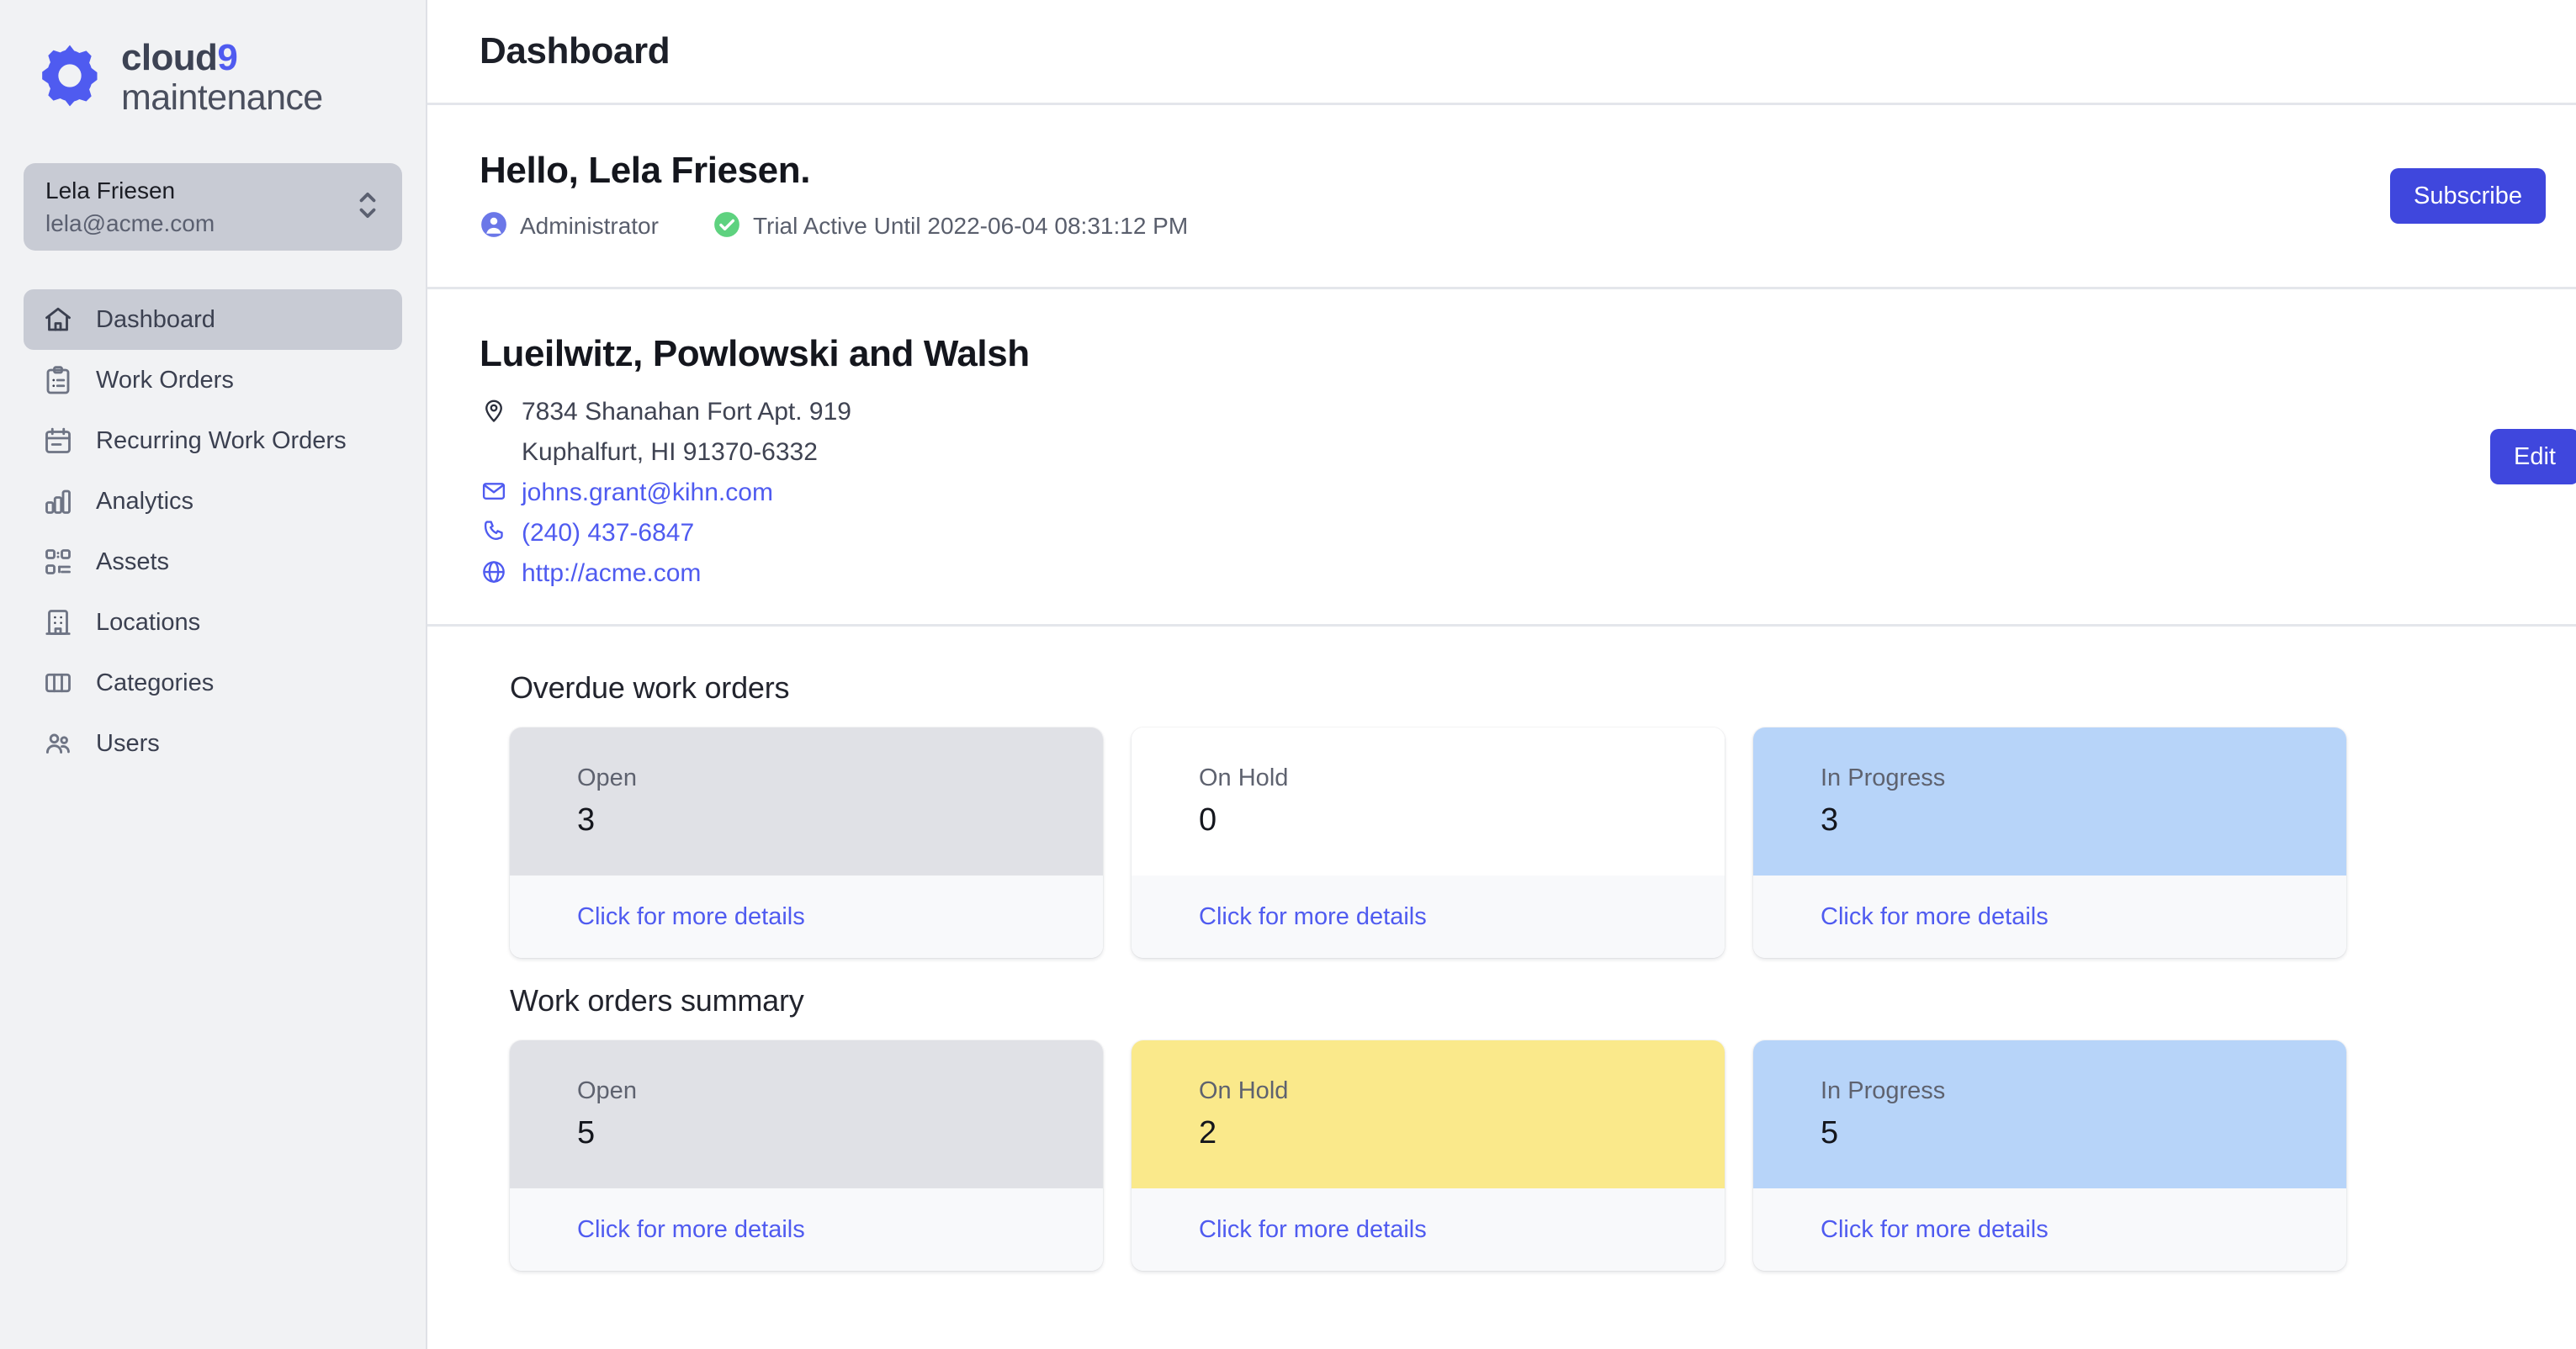  Describe the element at coordinates (575, 50) in the screenshot. I see `page-title: Dashboard` at that location.